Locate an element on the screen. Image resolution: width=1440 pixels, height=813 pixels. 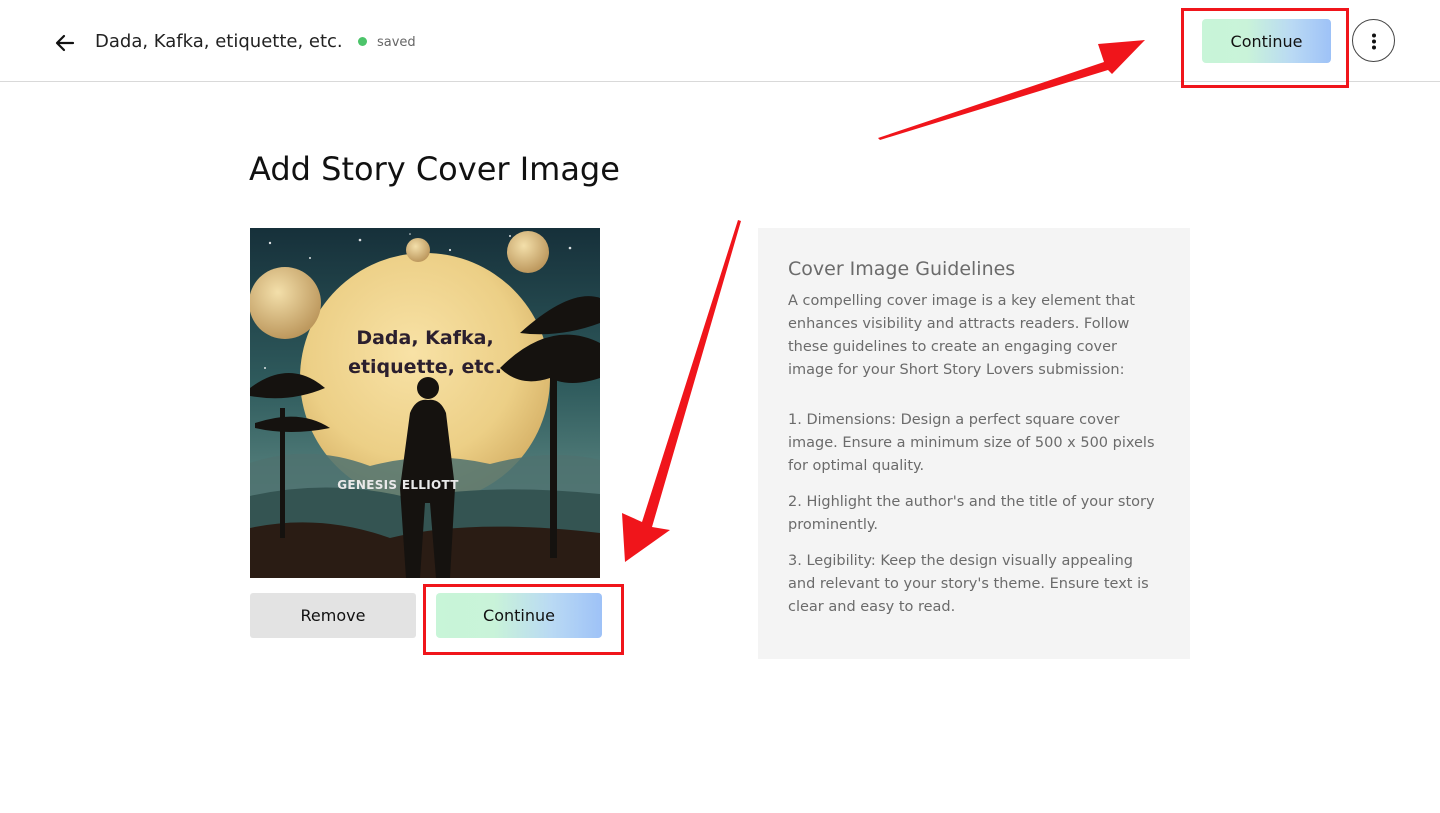
cover-author-text: GENESIS ELLIOTT is located at coordinates (398, 485).